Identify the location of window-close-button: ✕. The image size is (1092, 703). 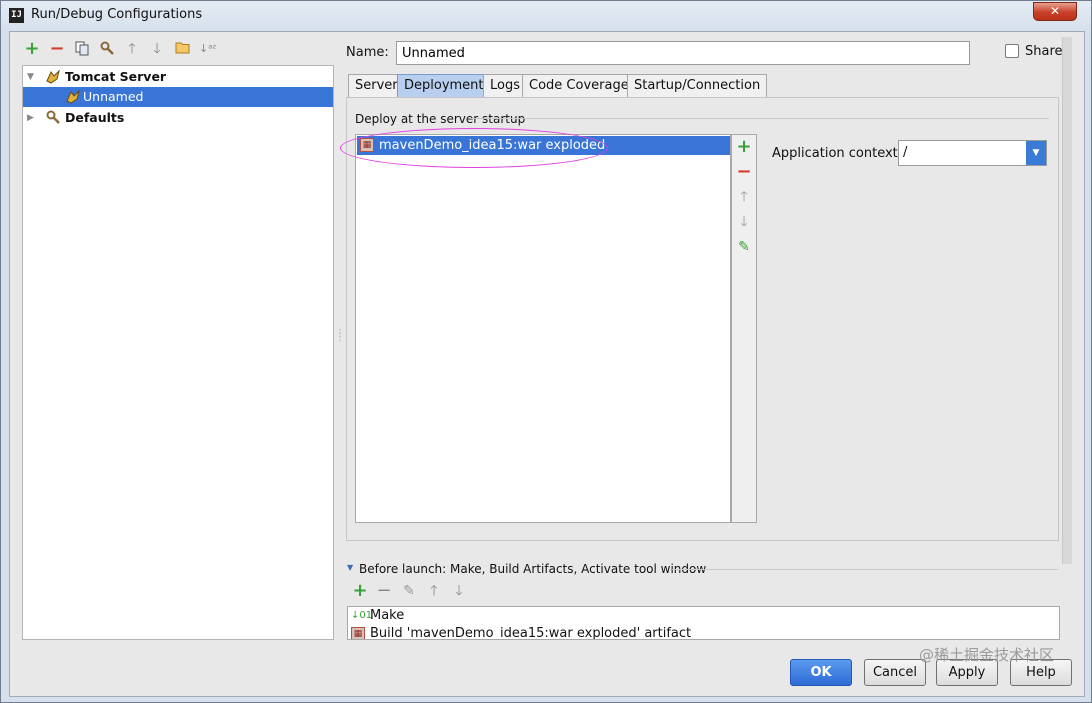
(1055, 11).